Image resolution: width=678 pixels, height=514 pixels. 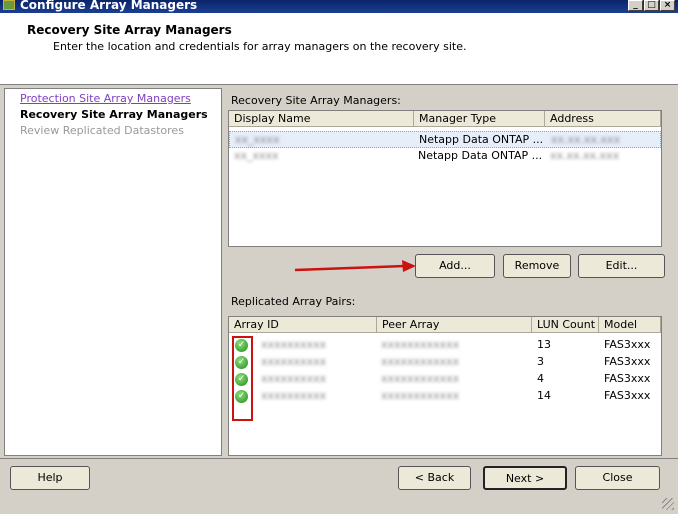 What do you see at coordinates (50, 478) in the screenshot?
I see `help-button: Help` at bounding box center [50, 478].